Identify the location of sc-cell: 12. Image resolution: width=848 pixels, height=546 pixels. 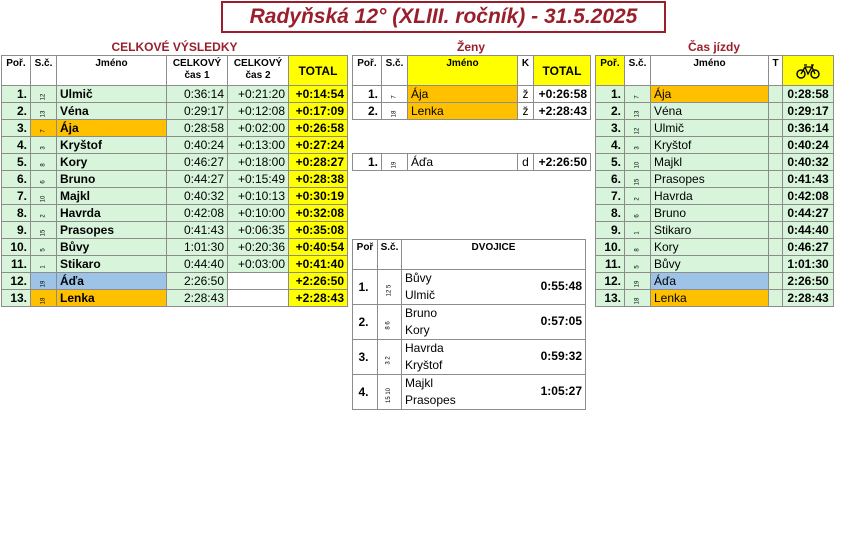
(43, 94).